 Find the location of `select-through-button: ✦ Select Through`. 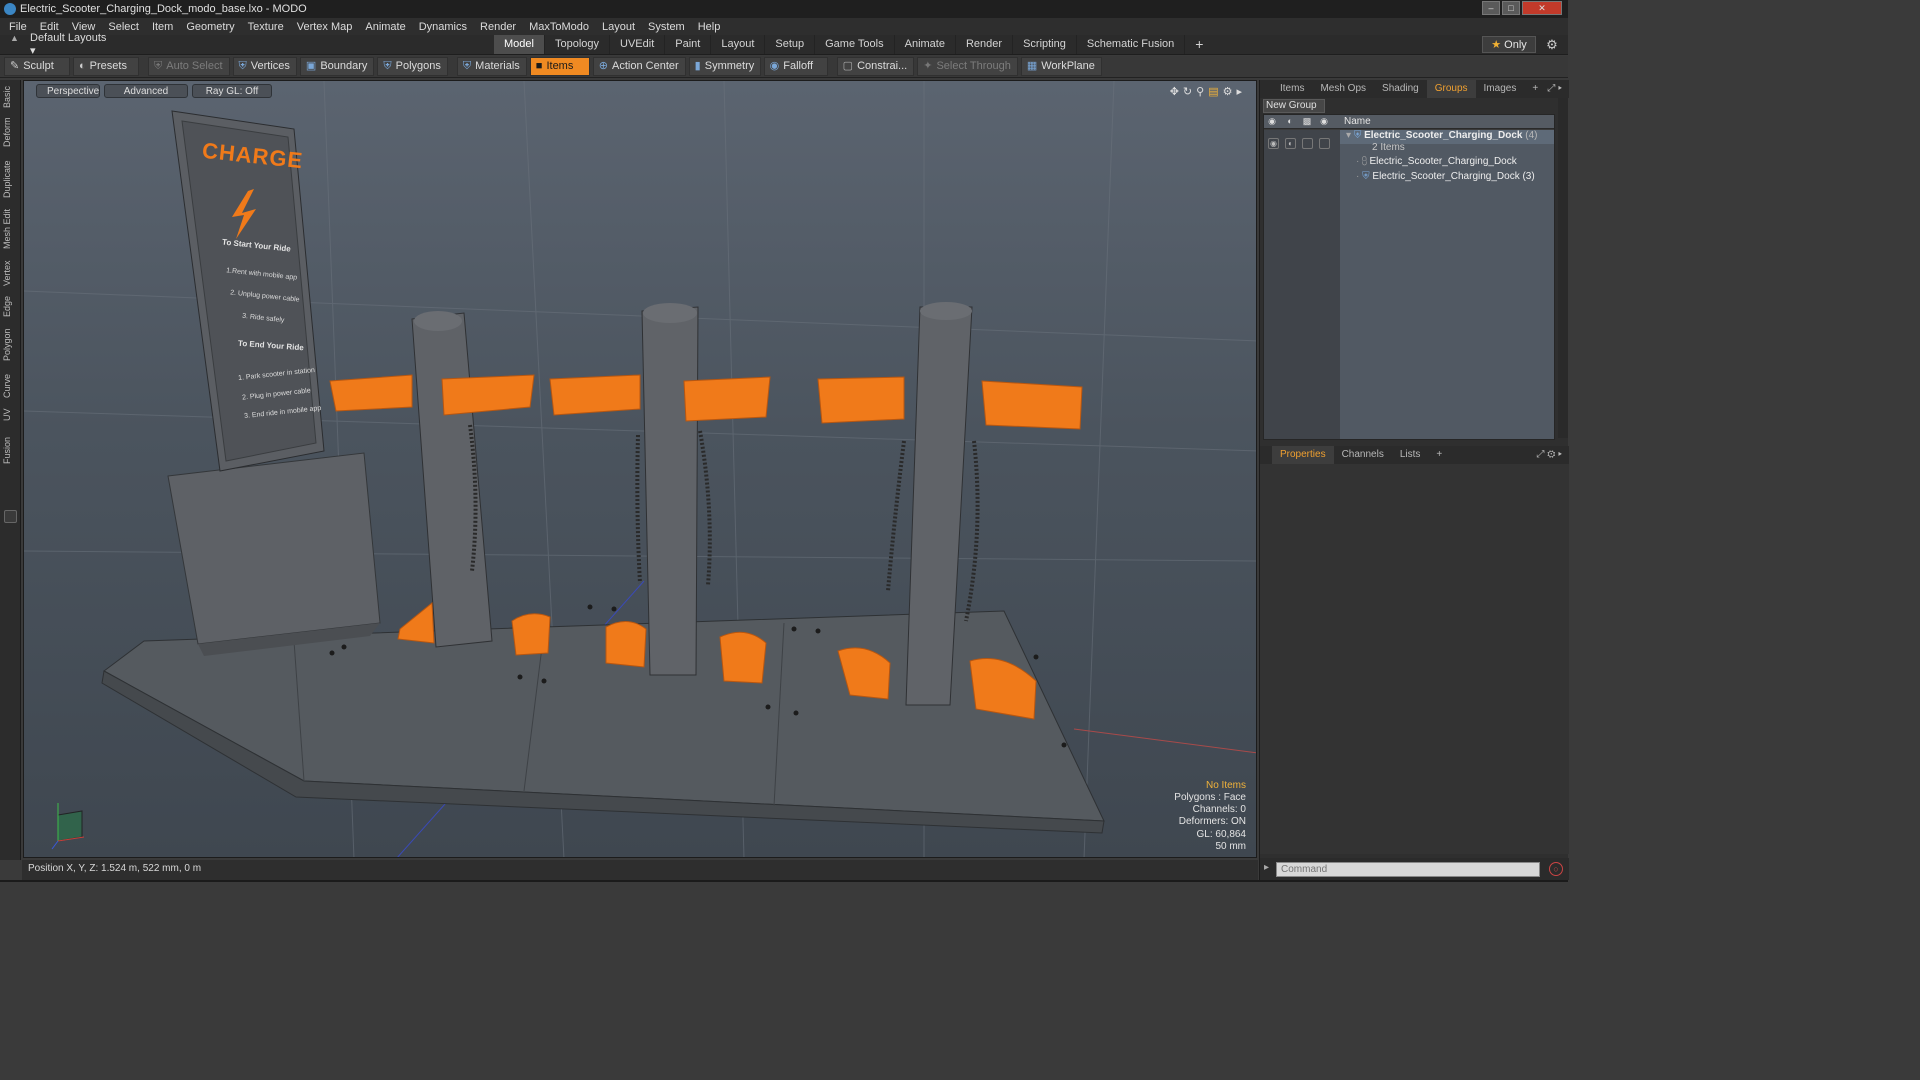

select-through-button: ✦ Select Through is located at coordinates (967, 66).